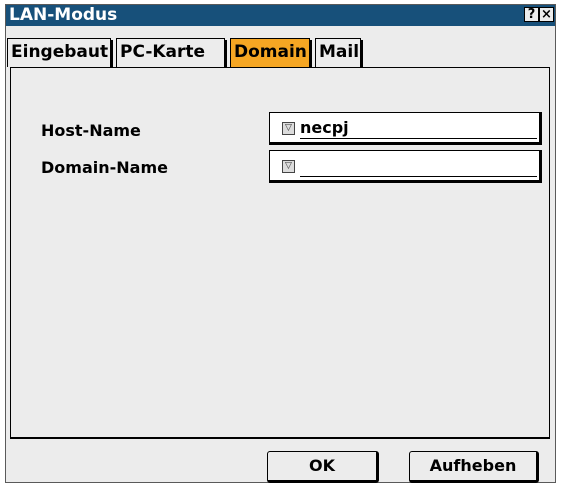 The image size is (562, 487). I want to click on host-name-field: ▽ necpj, so click(405, 128).